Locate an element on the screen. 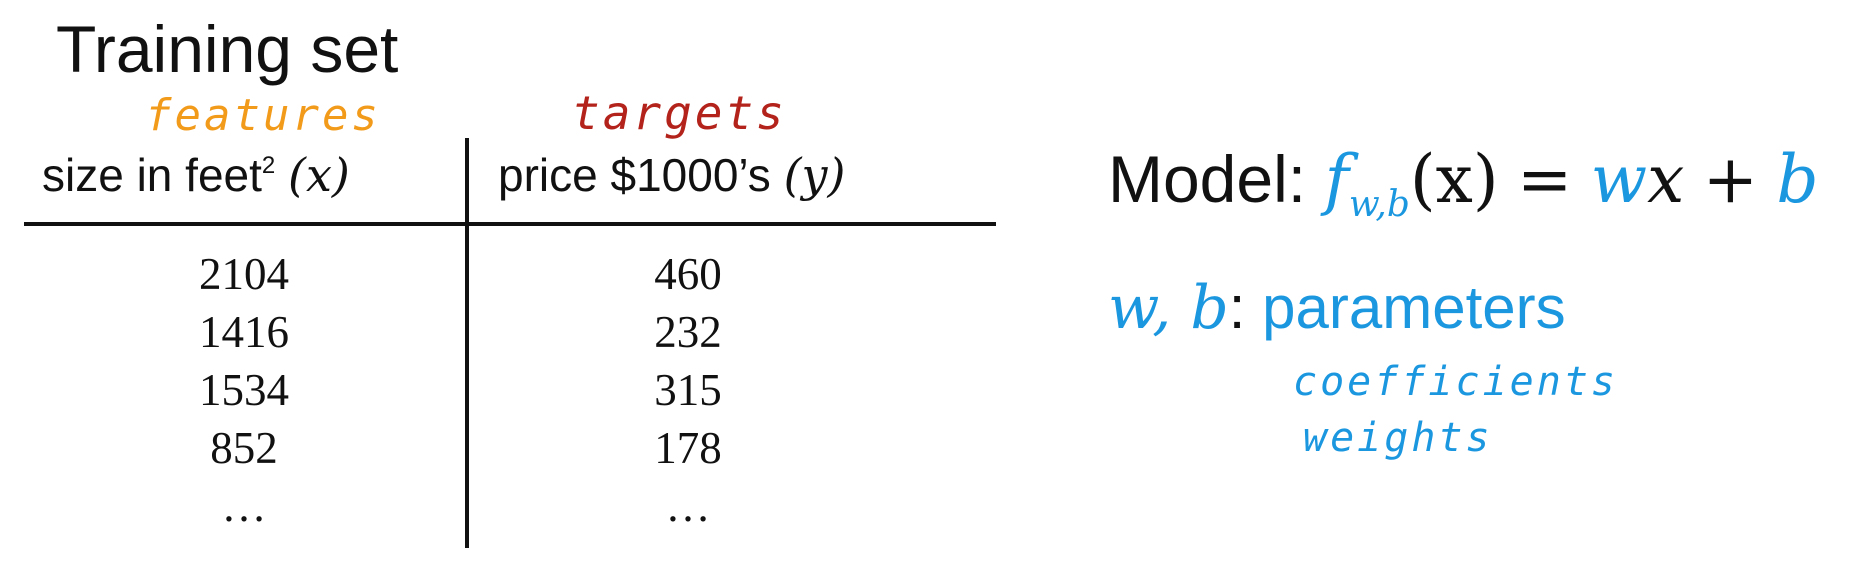 The width and height of the screenshot is (1863, 570). size-header-text: size in feet is located at coordinates (152, 175).